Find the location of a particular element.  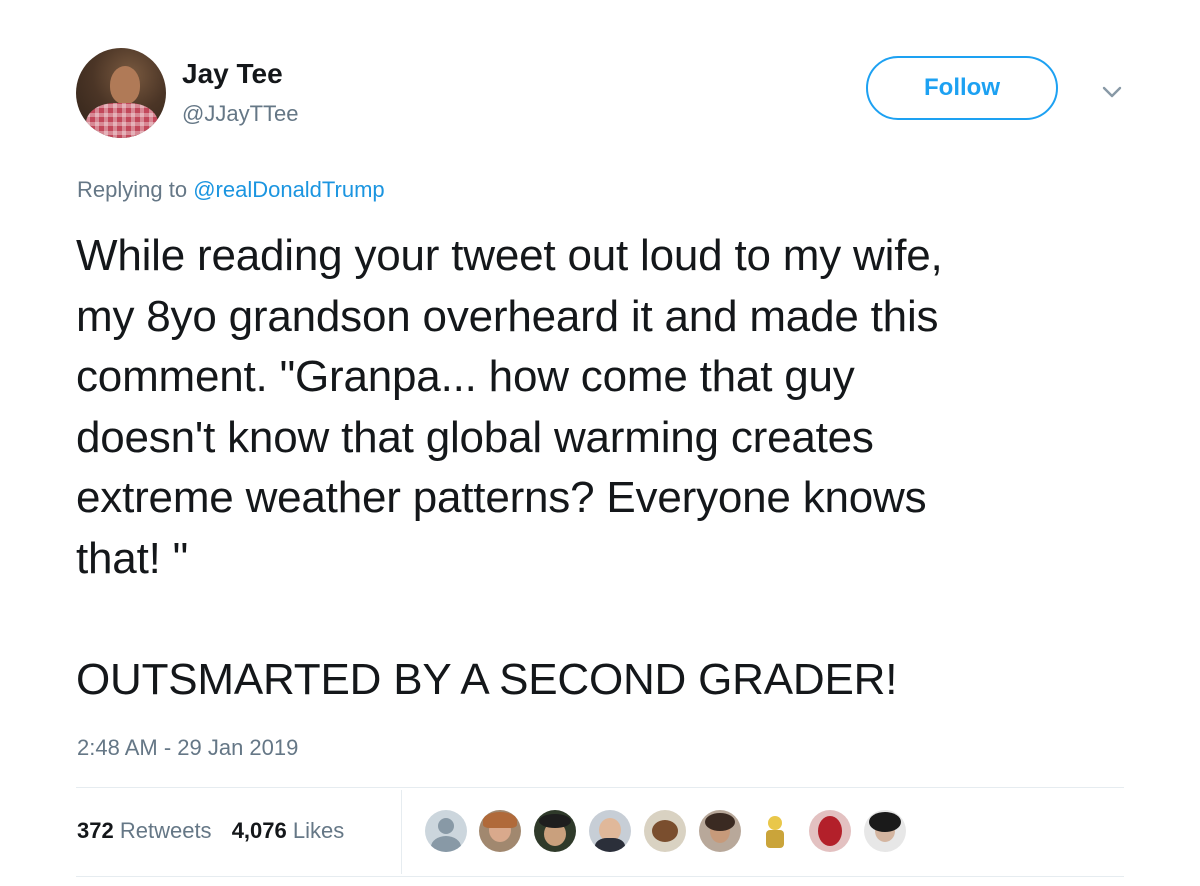

author-name: Jay Tee is located at coordinates (232, 74).